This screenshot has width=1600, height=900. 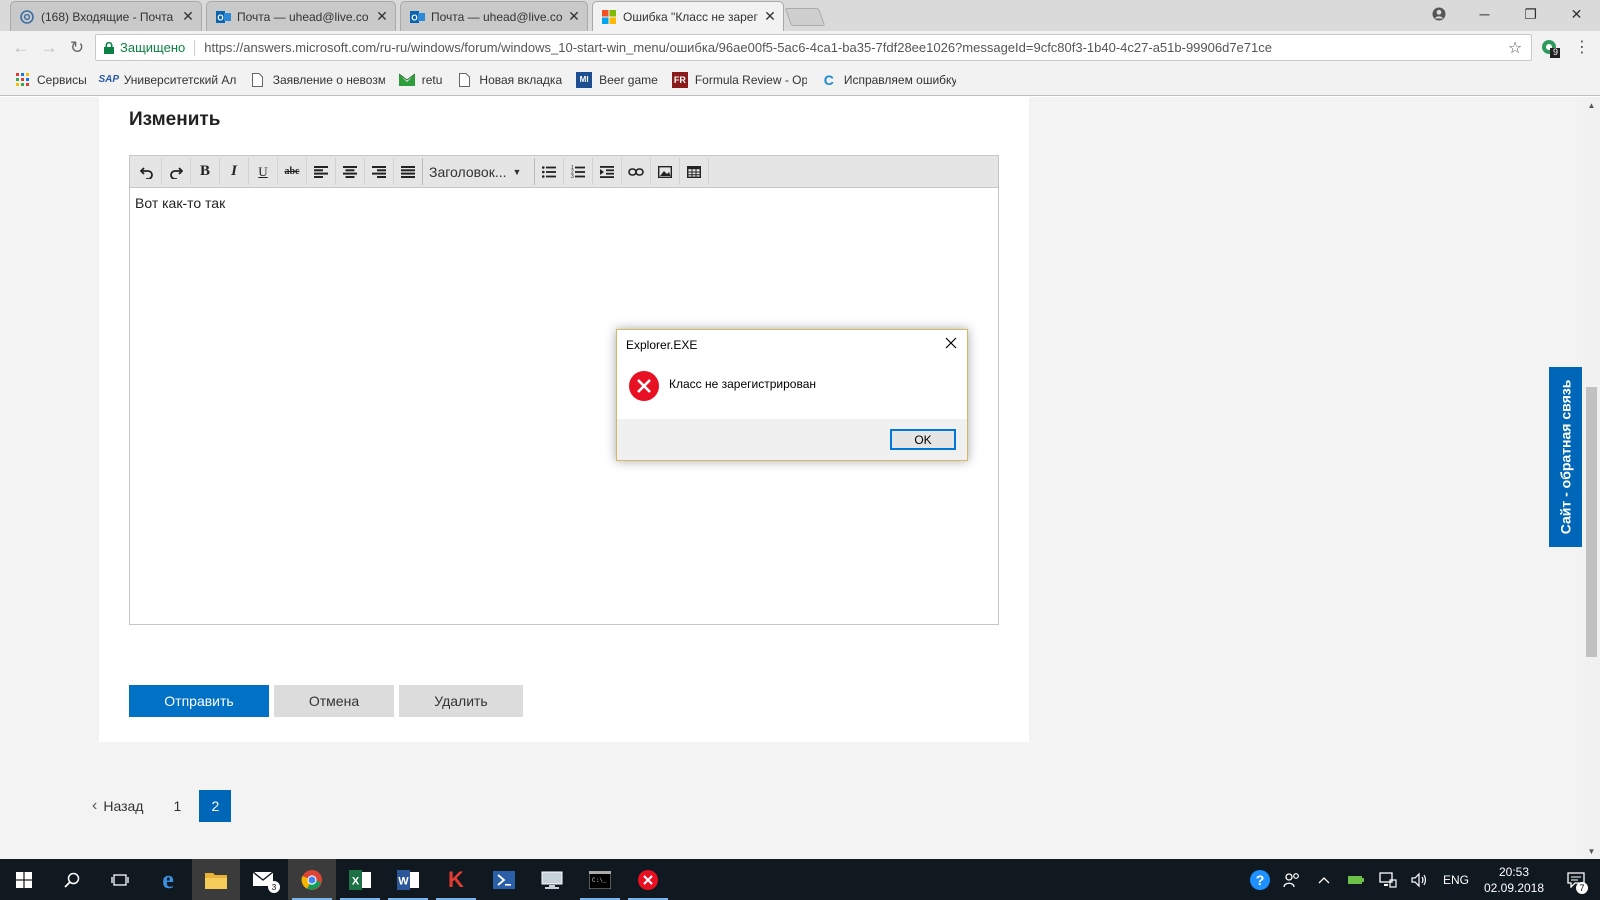 What do you see at coordinates (1591, 851) in the screenshot?
I see `scroll-down-arrow-icon: ▼` at bounding box center [1591, 851].